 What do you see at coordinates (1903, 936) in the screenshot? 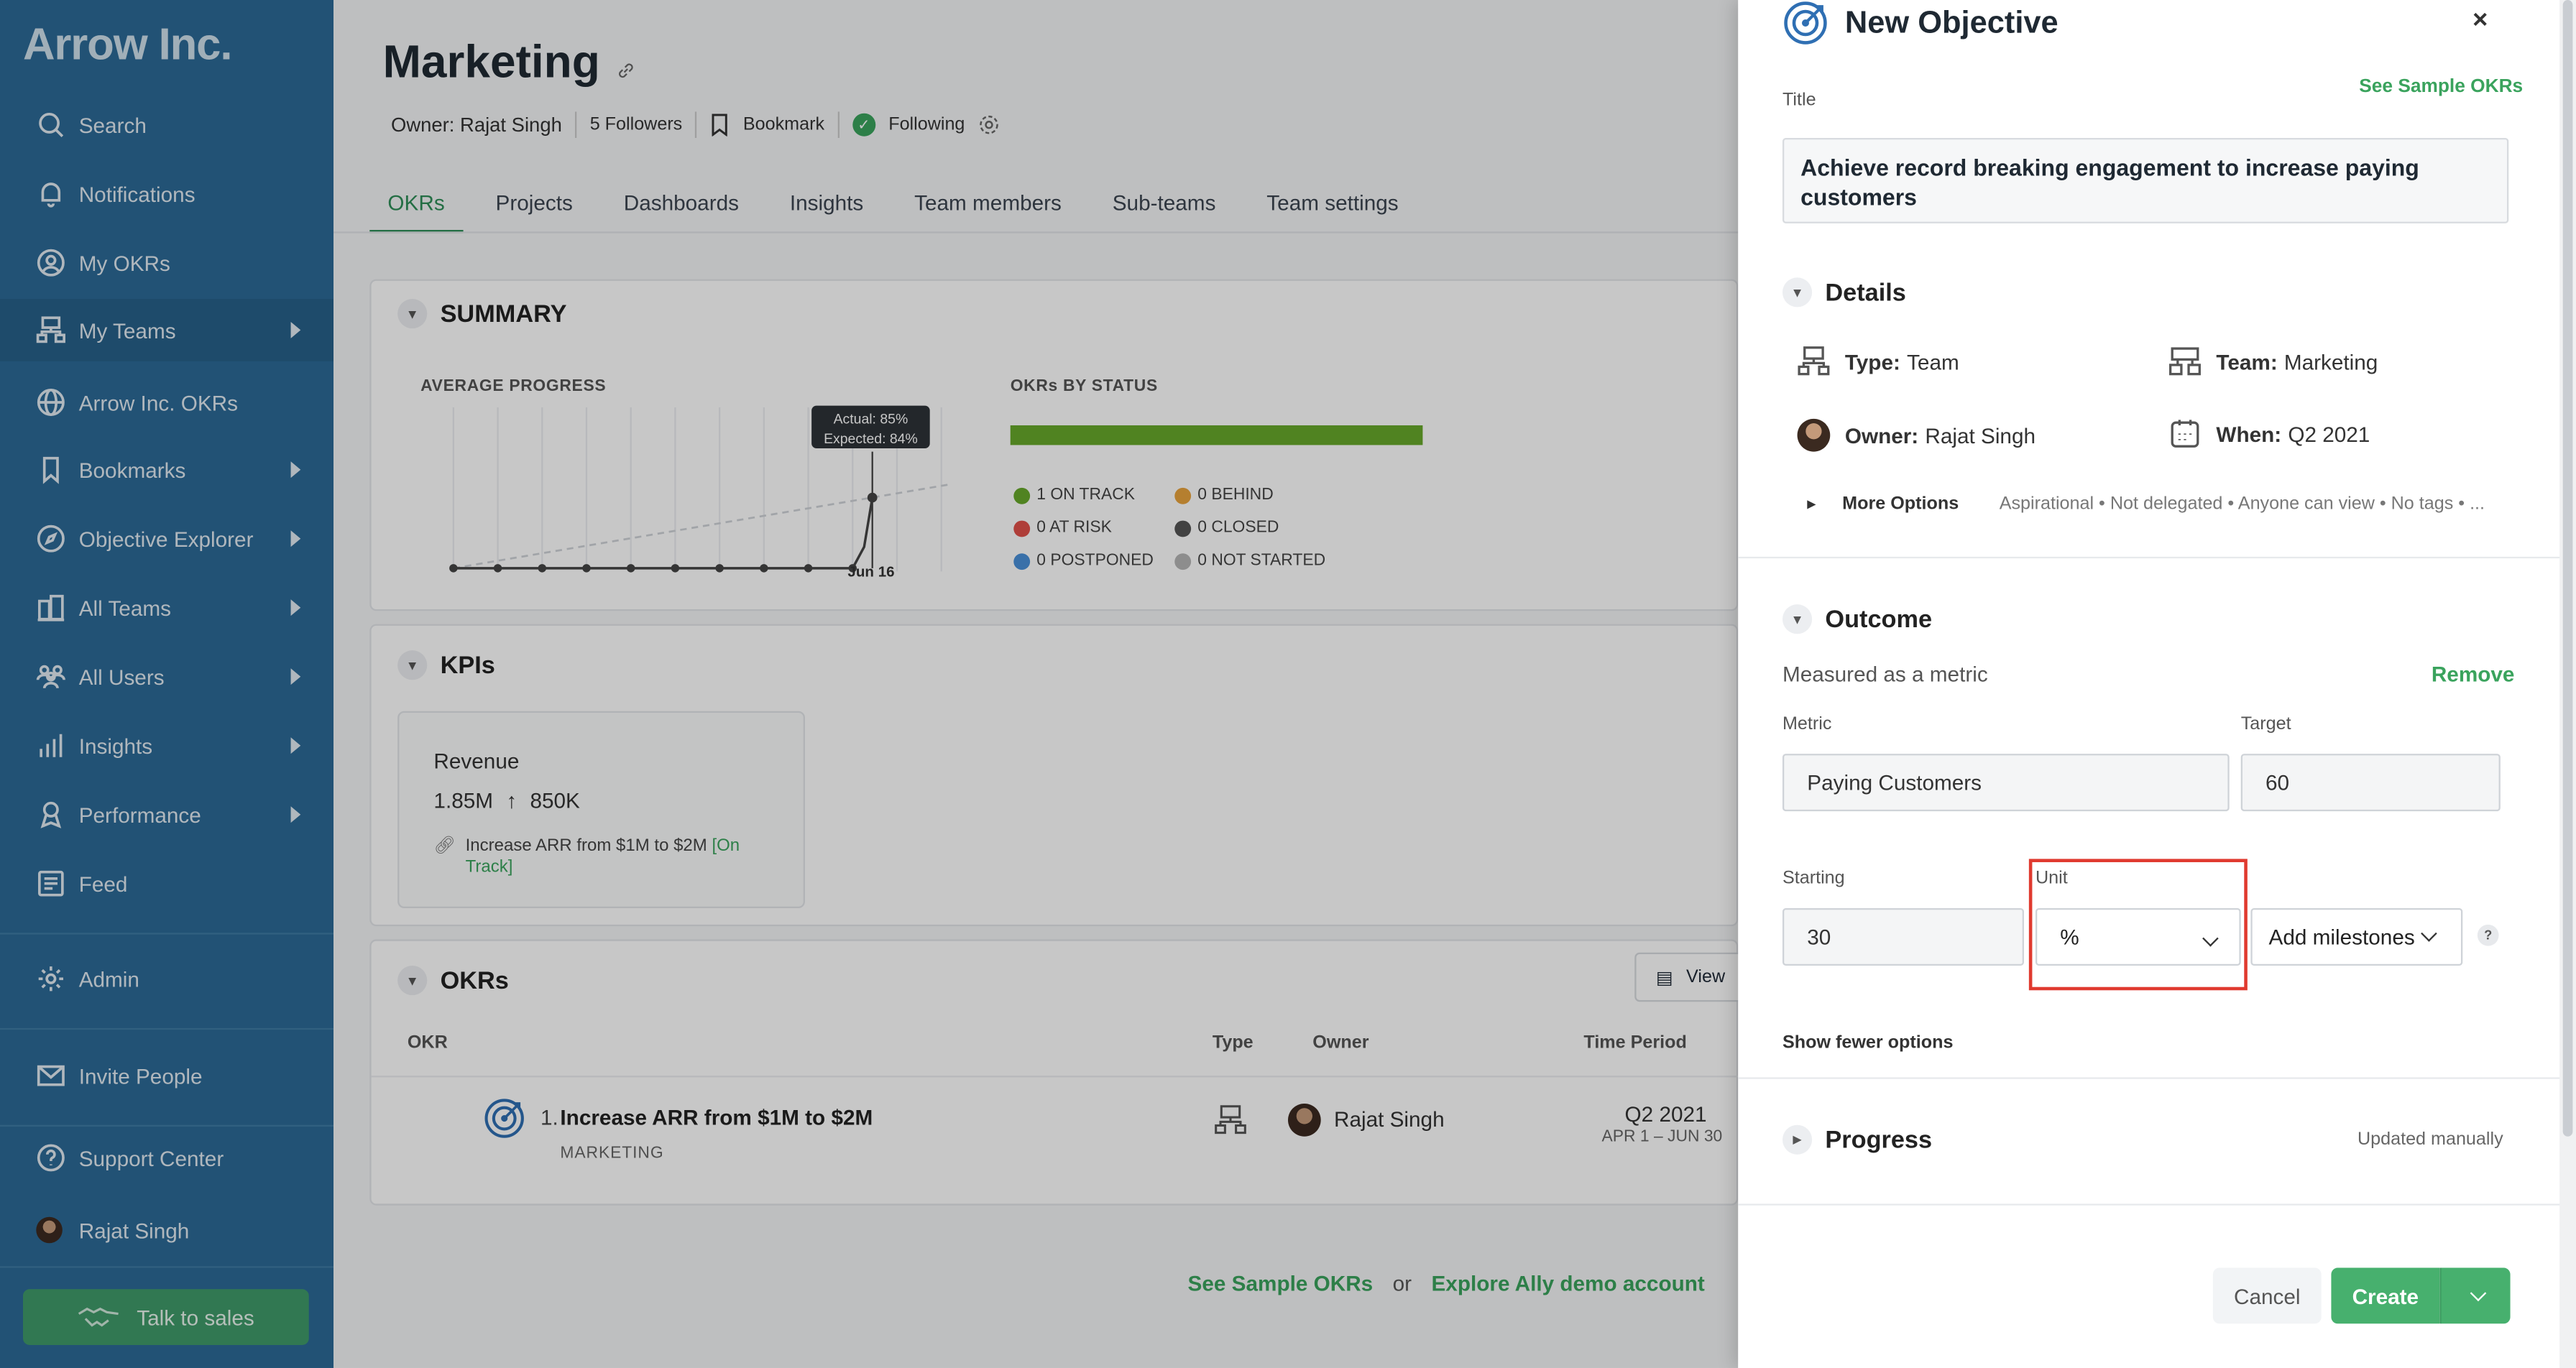
I see `starting-input: 30` at bounding box center [1903, 936].